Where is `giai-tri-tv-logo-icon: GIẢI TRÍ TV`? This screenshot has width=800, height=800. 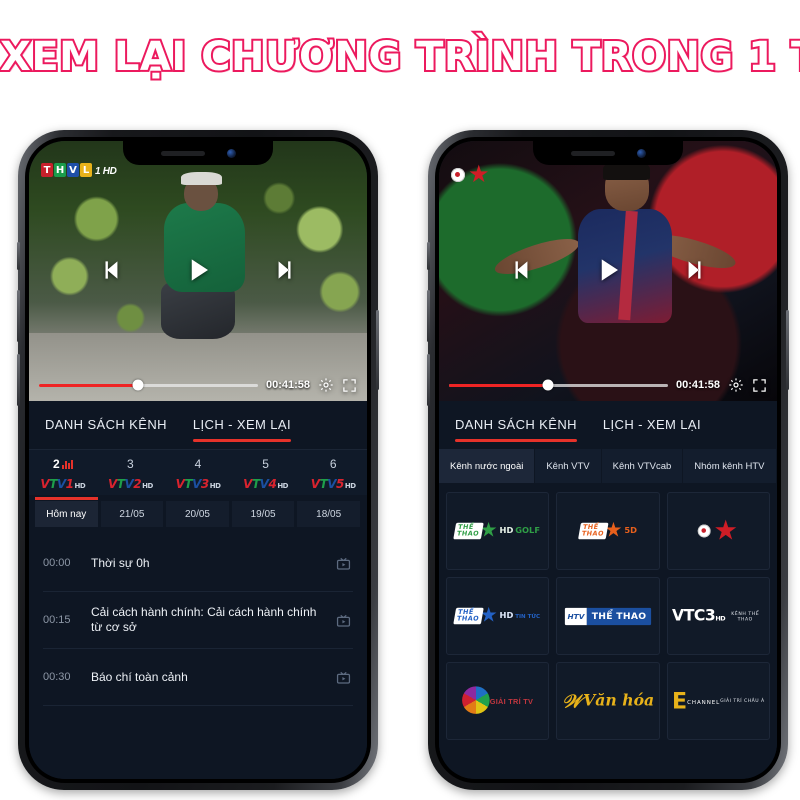 giai-tri-tv-logo-icon: GIẢI TRÍ TV is located at coordinates (497, 700).